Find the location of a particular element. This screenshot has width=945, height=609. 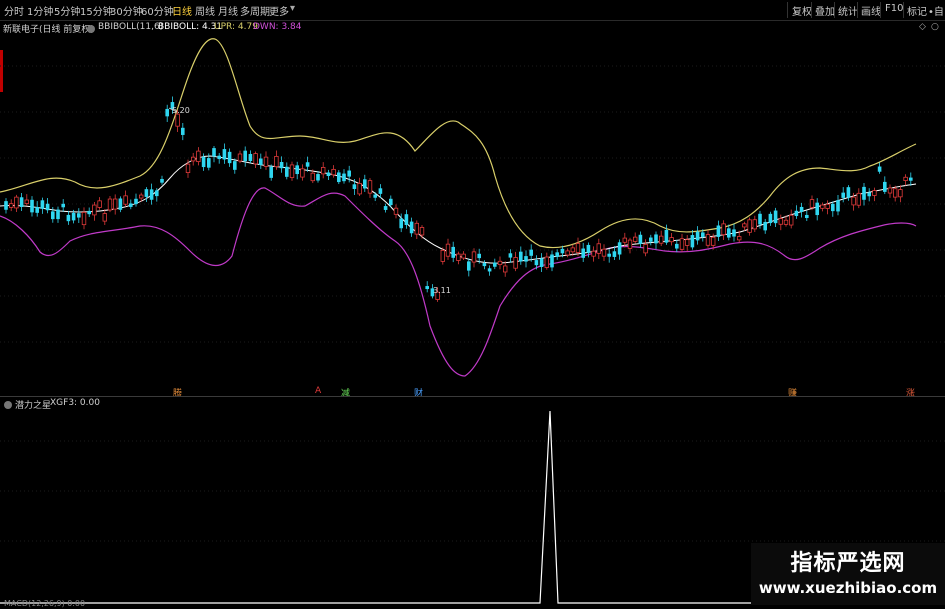

tab-multi-period: 多周期 is located at coordinates (255, 10).